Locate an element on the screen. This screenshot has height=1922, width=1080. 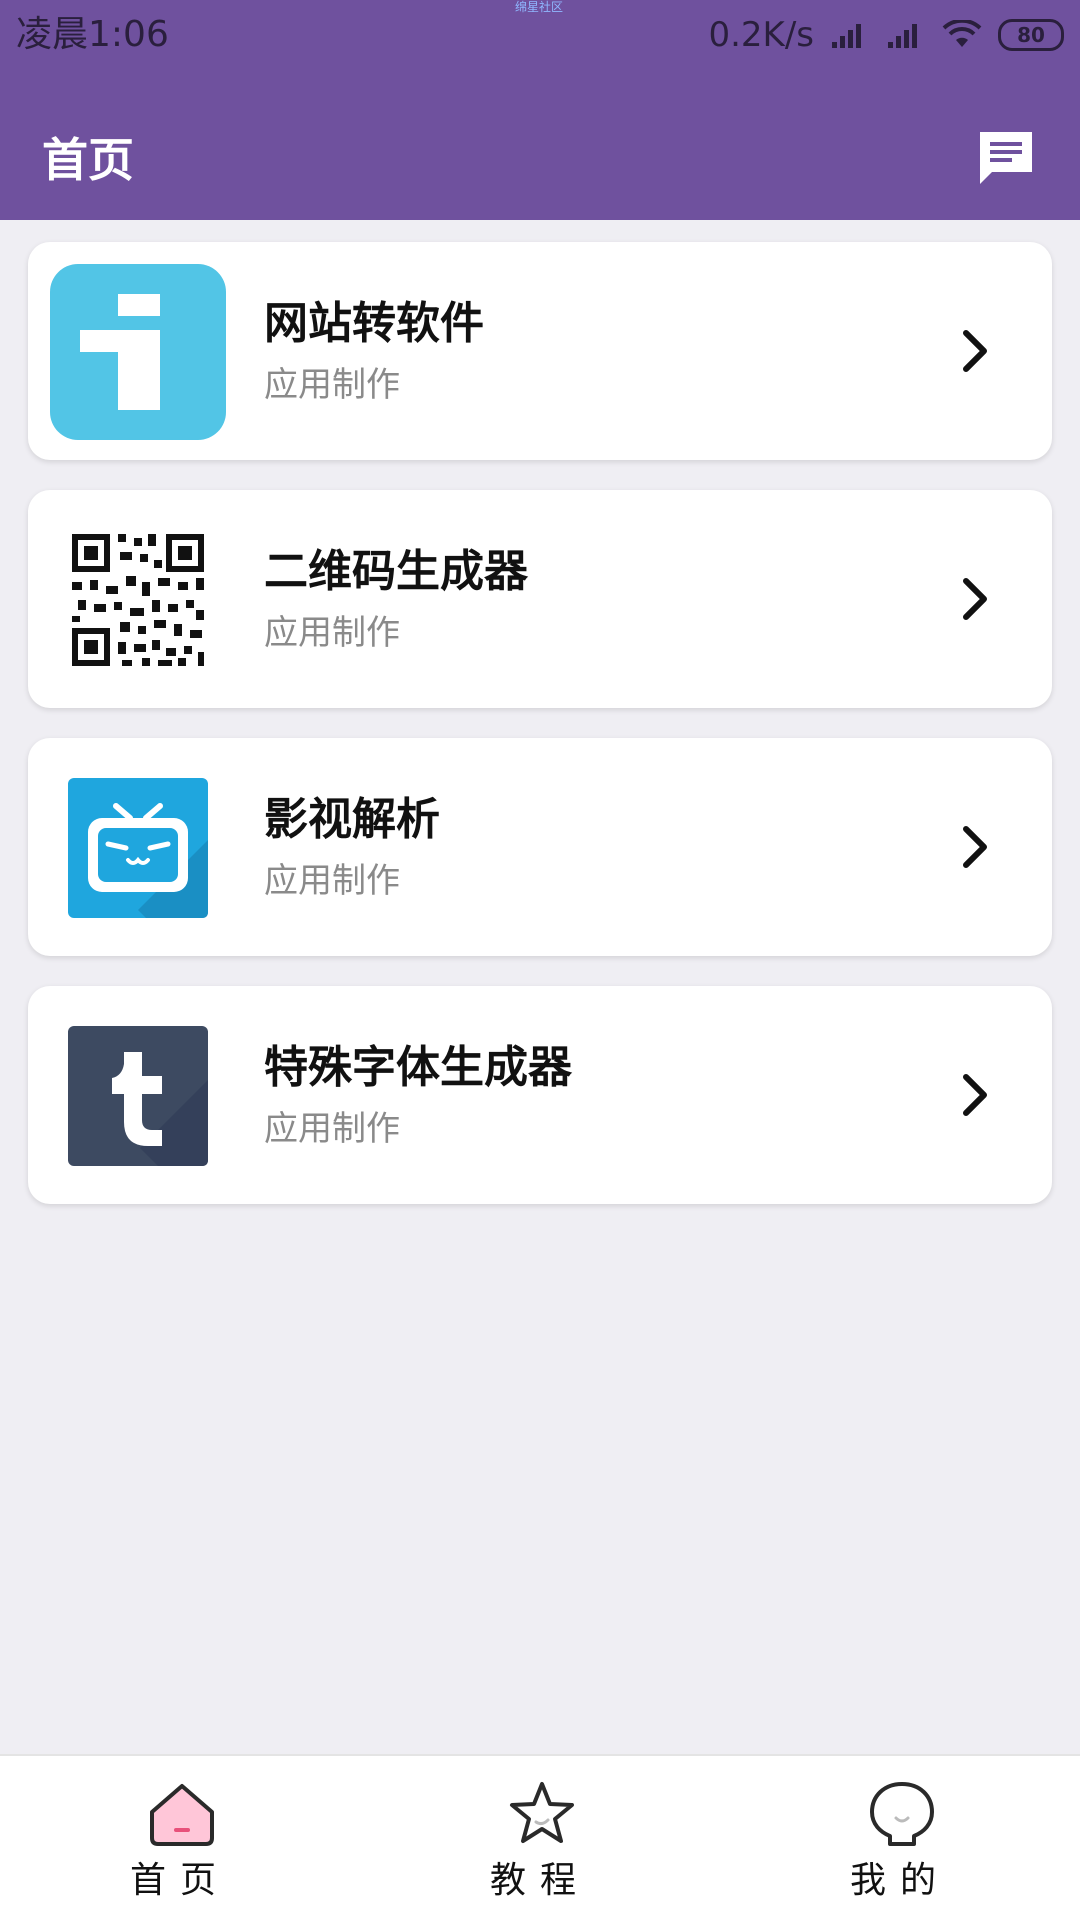
tab-label: 我的 is located at coordinates (899, 1880).